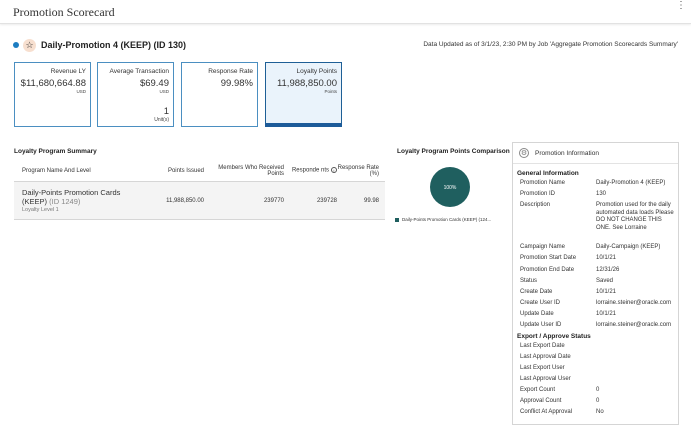 Image resolution: width=691 pixels, height=436 pixels. What do you see at coordinates (535, 205) in the screenshot?
I see `info-key: Description` at bounding box center [535, 205].